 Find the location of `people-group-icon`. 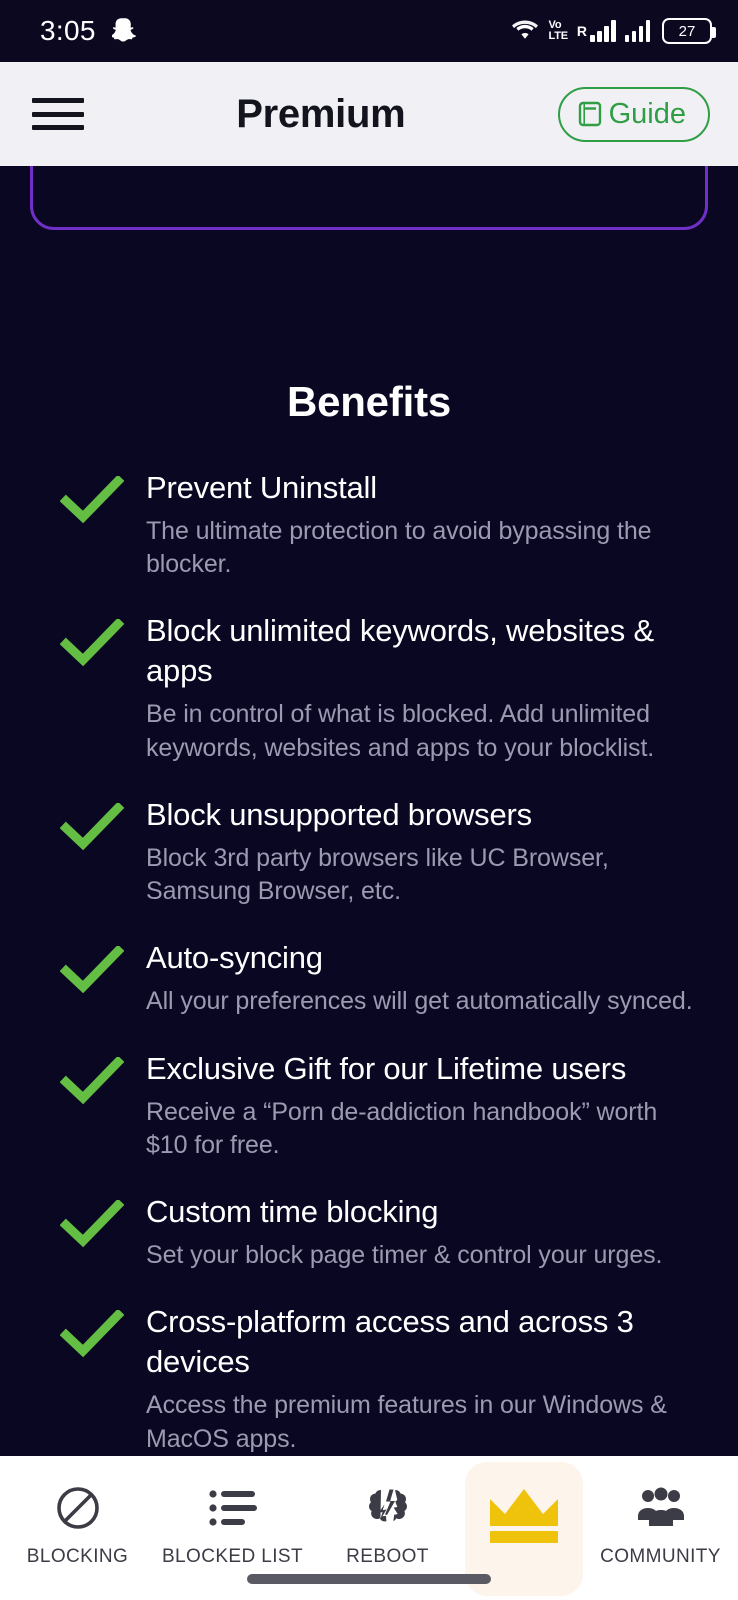

people-group-icon is located at coordinates (661, 1508).